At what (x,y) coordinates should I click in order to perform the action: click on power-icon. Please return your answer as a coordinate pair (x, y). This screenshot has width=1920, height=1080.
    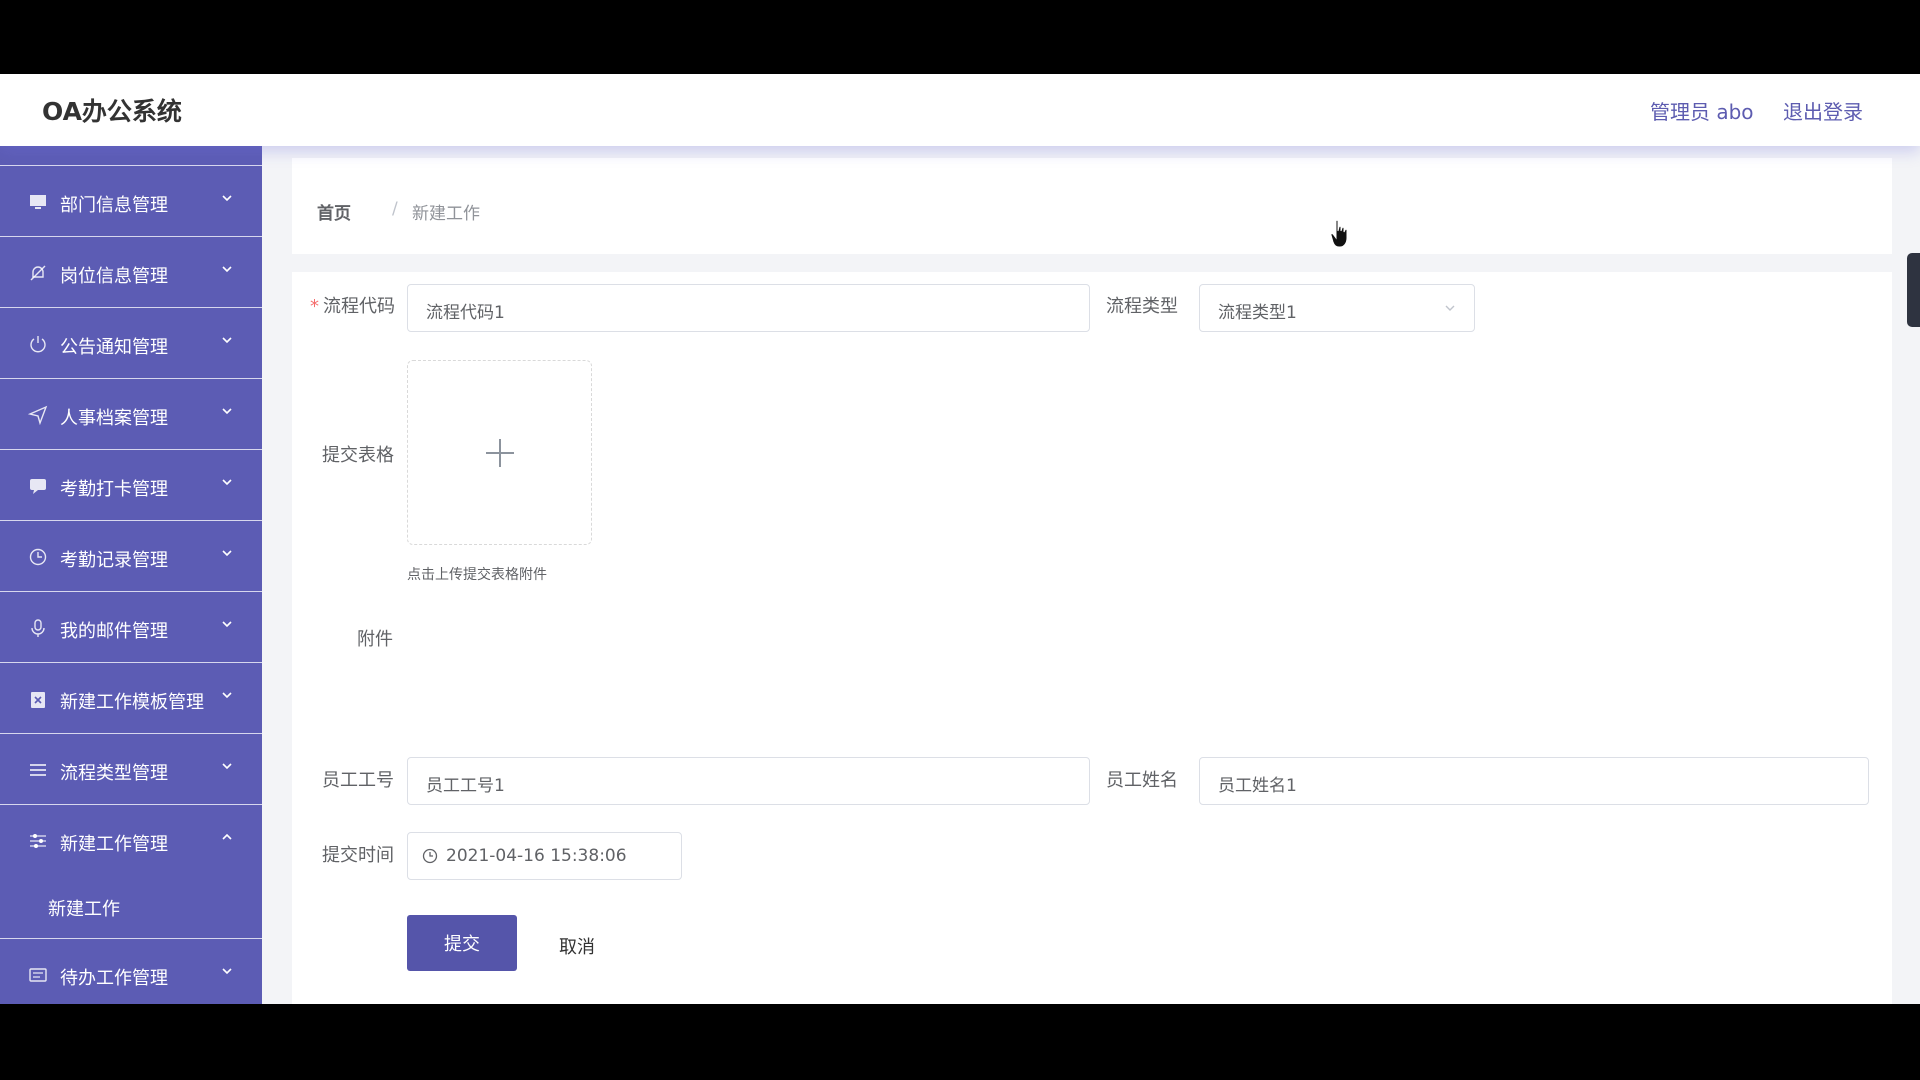
    Looking at the image, I should click on (38, 344).